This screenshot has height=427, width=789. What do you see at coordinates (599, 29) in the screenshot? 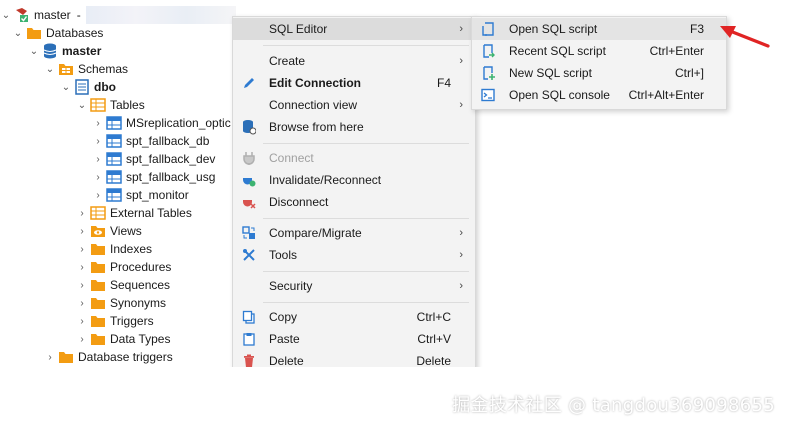
I see `submenu-item-open-sql-script: Open SQL script F3` at bounding box center [599, 29].